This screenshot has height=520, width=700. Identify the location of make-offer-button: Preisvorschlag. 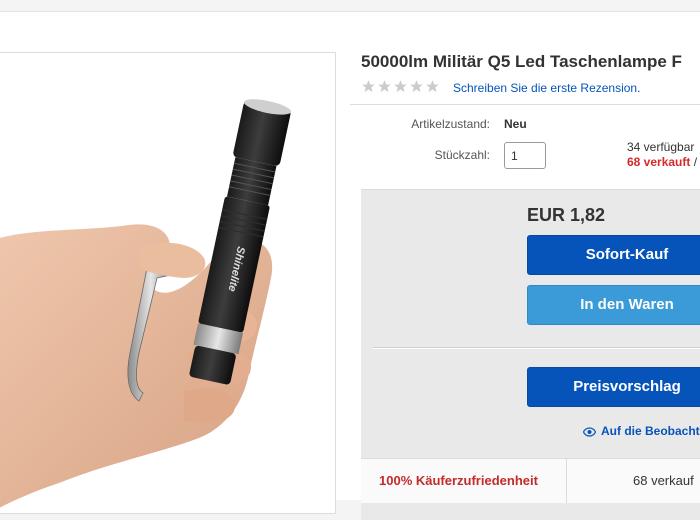
(613, 387).